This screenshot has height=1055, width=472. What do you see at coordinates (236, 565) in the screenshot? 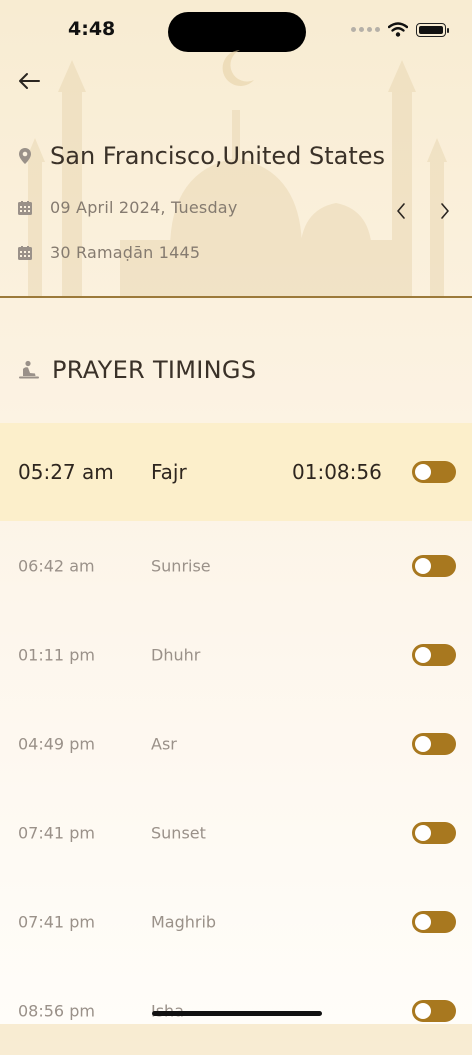
I see `prayer-row-sunrise: 06:42 am Sunrise` at bounding box center [236, 565].